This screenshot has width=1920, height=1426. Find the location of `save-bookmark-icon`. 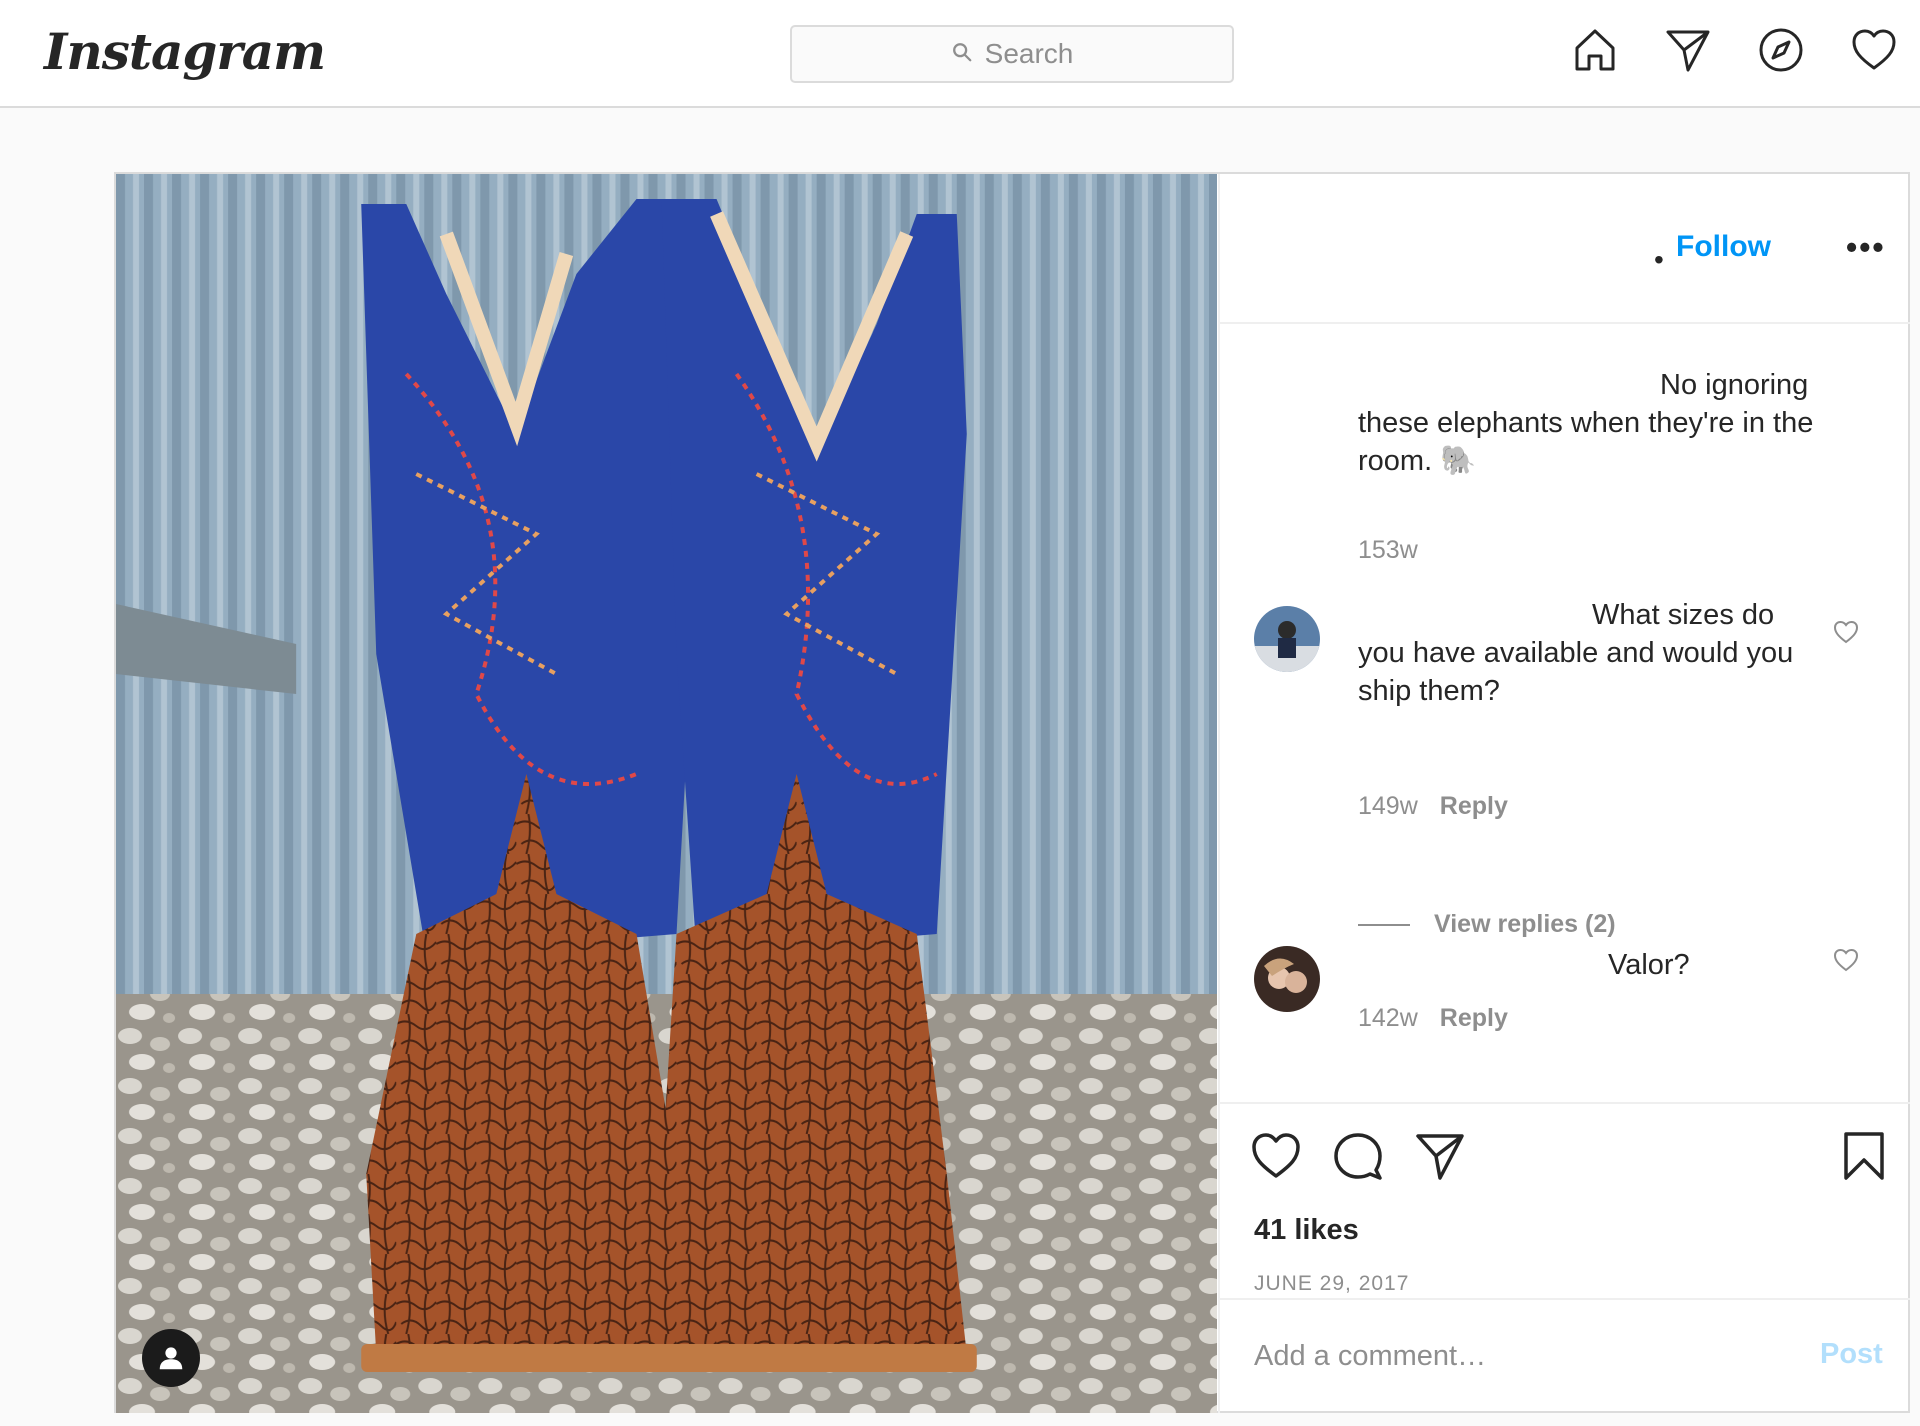

save-bookmark-icon is located at coordinates (1864, 1156).